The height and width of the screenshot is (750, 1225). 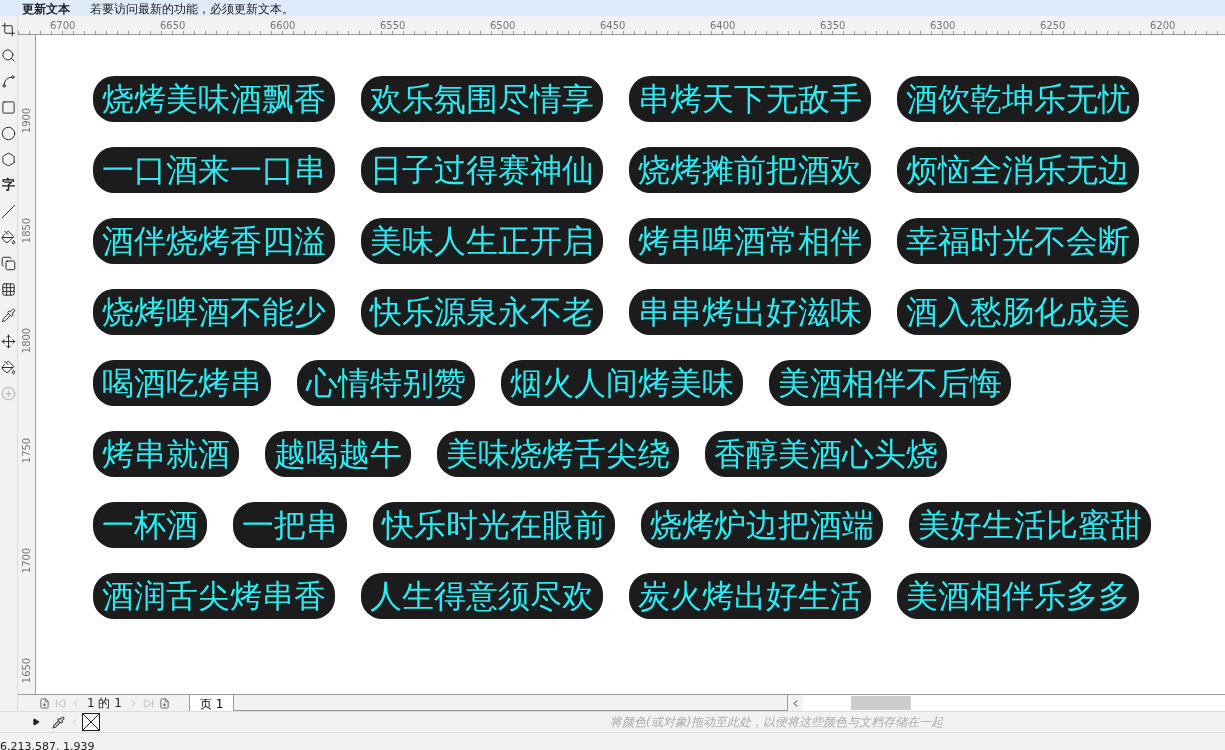 What do you see at coordinates (8, 289) in the screenshot?
I see `checker-icon` at bounding box center [8, 289].